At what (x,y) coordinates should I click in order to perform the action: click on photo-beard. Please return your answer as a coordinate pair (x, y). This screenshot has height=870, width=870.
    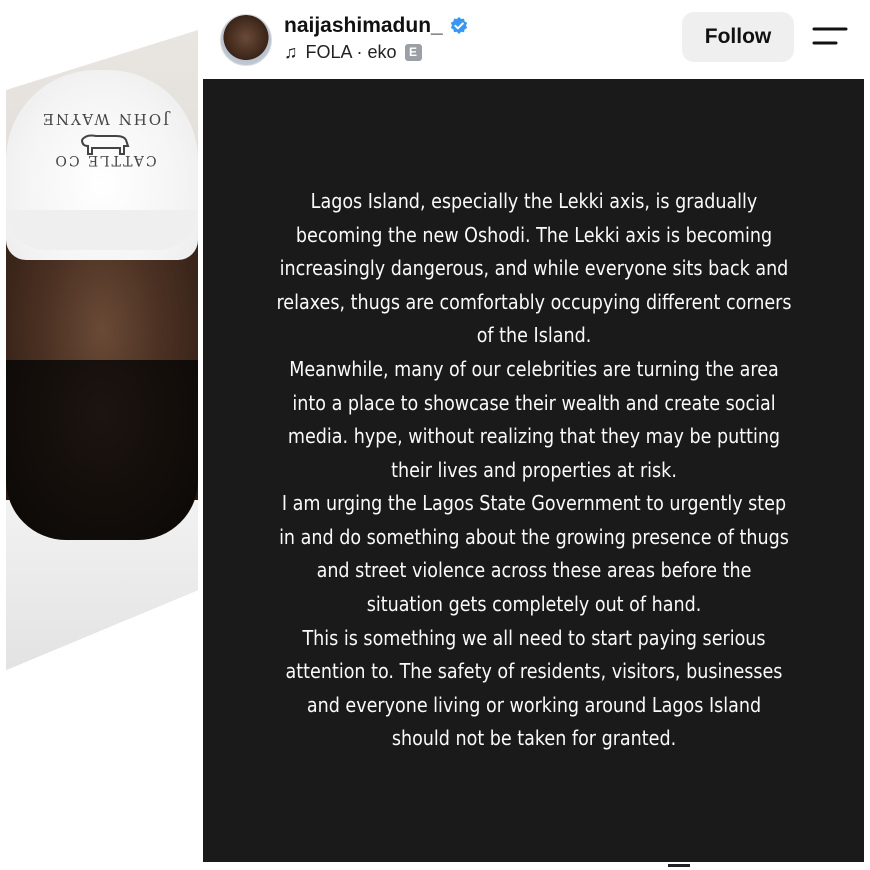
    Looking at the image, I should click on (102, 450).